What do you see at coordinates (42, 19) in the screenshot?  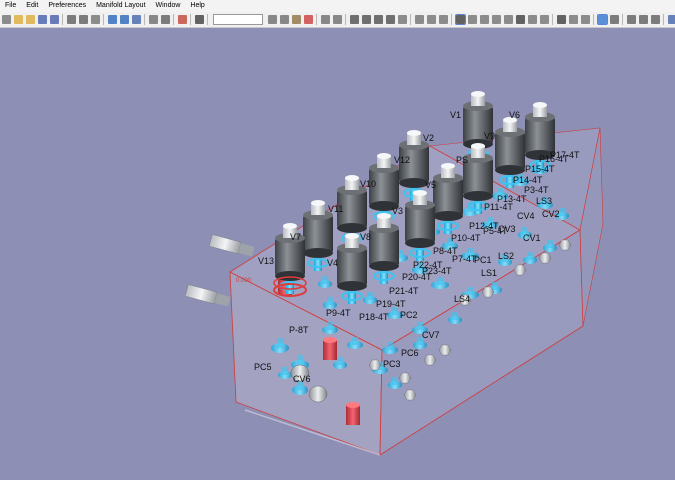 I see `save-icon` at bounding box center [42, 19].